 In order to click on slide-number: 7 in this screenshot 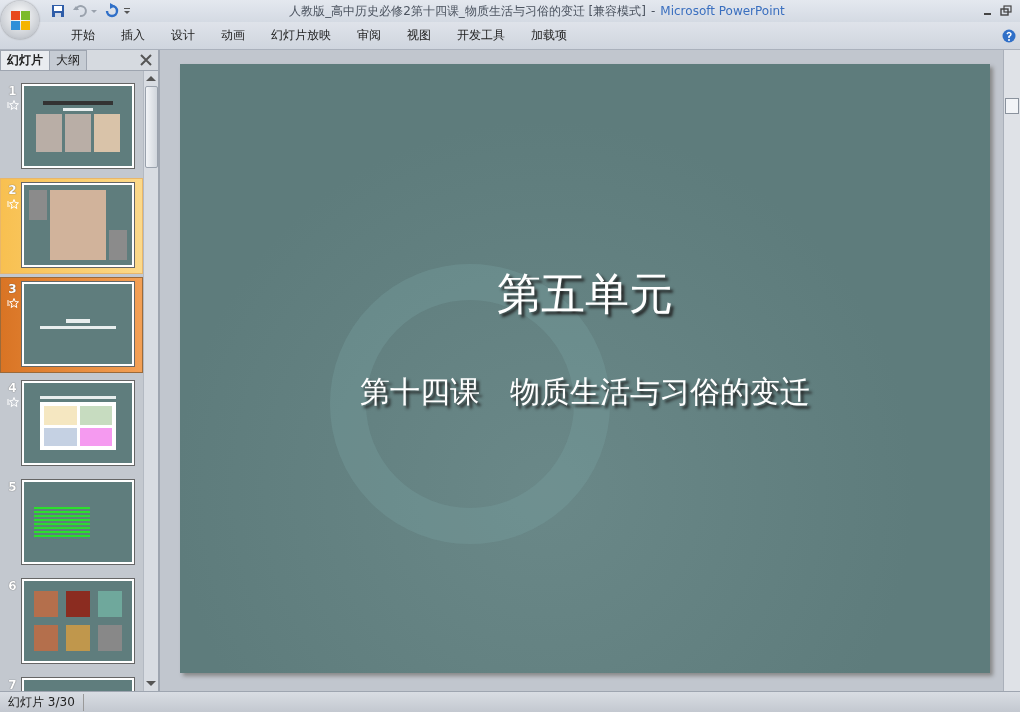, I will do `click(12, 684)`.